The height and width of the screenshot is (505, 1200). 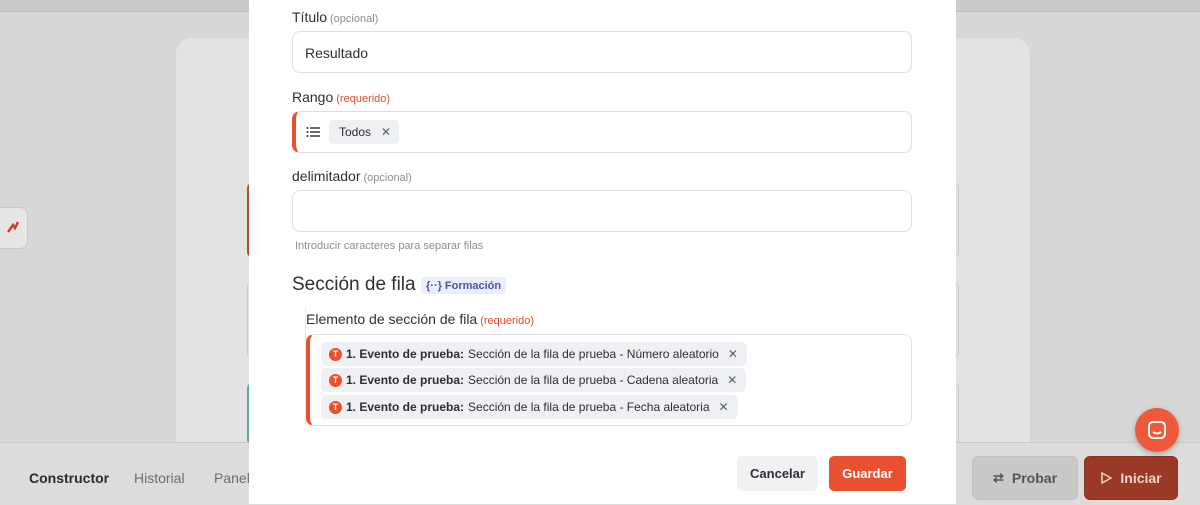 I want to click on chat-icon, so click(x=1157, y=430).